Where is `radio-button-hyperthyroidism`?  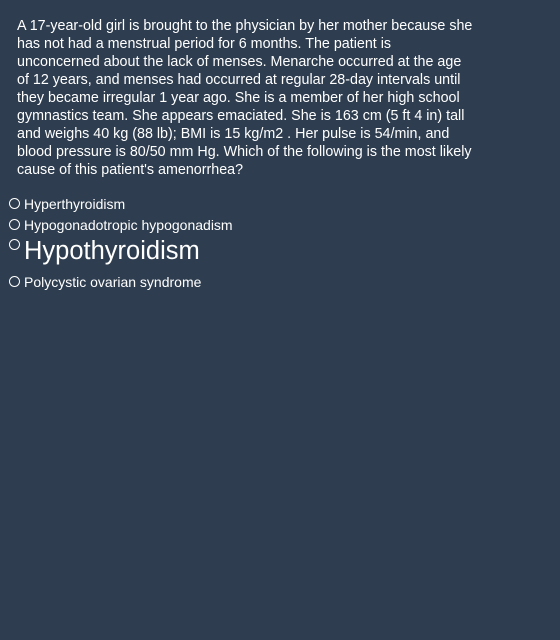
radio-button-hyperthyroidism is located at coordinates (14, 203).